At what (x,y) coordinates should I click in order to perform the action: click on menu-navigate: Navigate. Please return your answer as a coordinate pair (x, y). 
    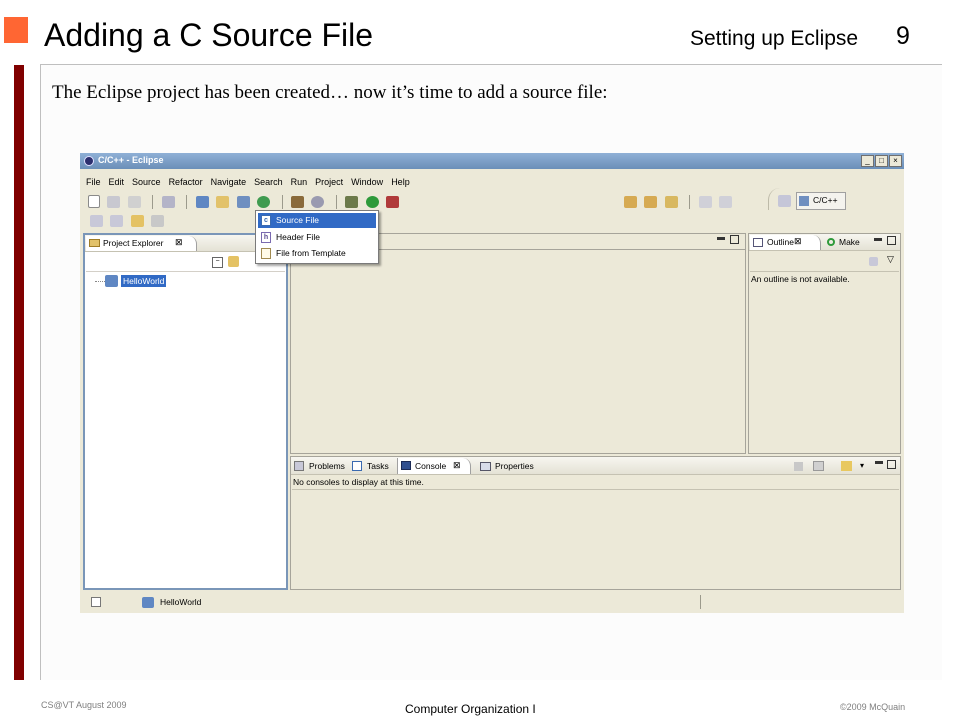
    Looking at the image, I should click on (229, 182).